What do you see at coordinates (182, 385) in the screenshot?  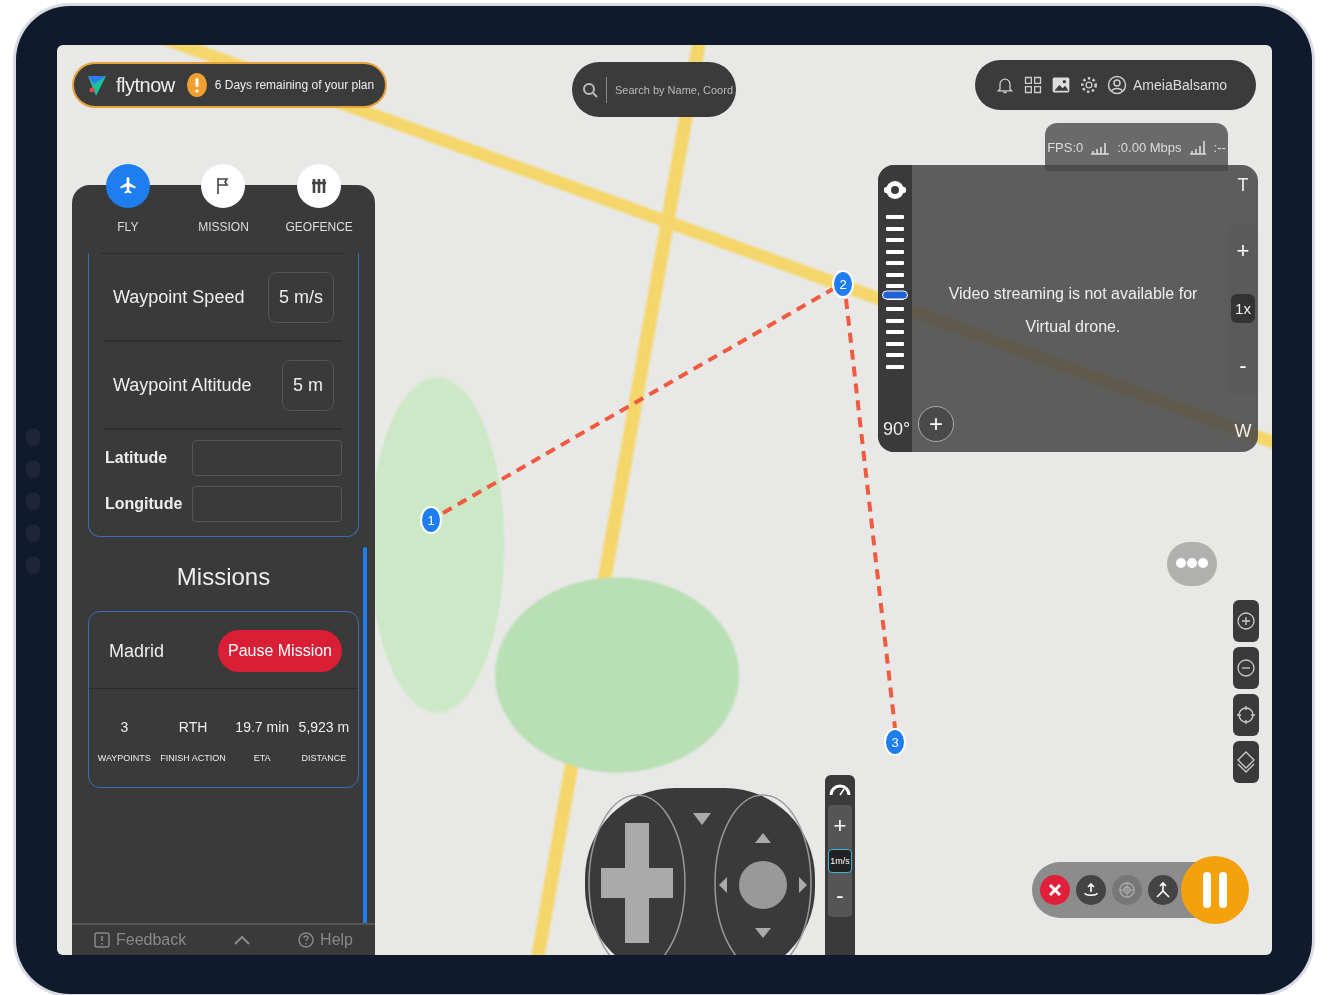 I see `setting-label: Waypoint Altitude` at bounding box center [182, 385].